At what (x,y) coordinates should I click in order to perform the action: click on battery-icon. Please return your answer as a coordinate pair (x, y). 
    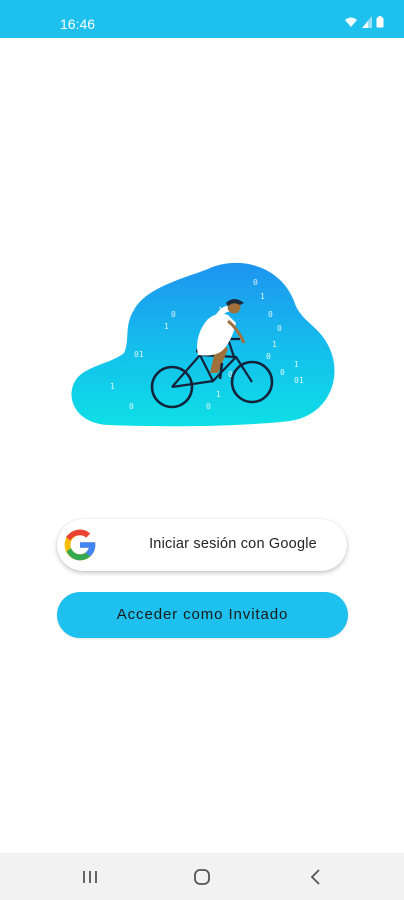
    Looking at the image, I should click on (380, 22).